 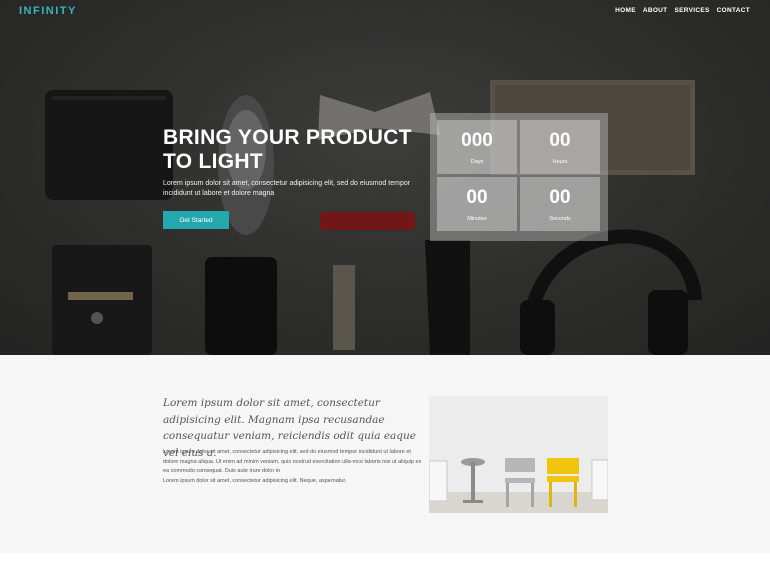 What do you see at coordinates (477, 197) in the screenshot?
I see `minutes-value: 00` at bounding box center [477, 197].